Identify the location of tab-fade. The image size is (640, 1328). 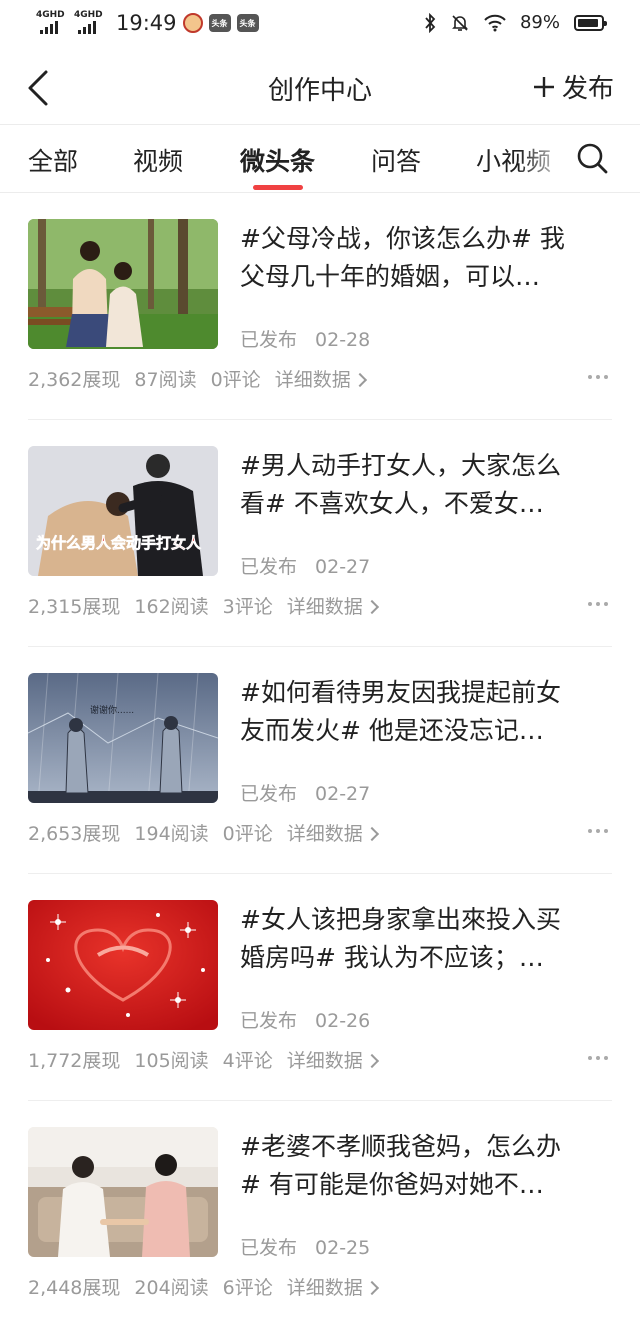
(545, 159).